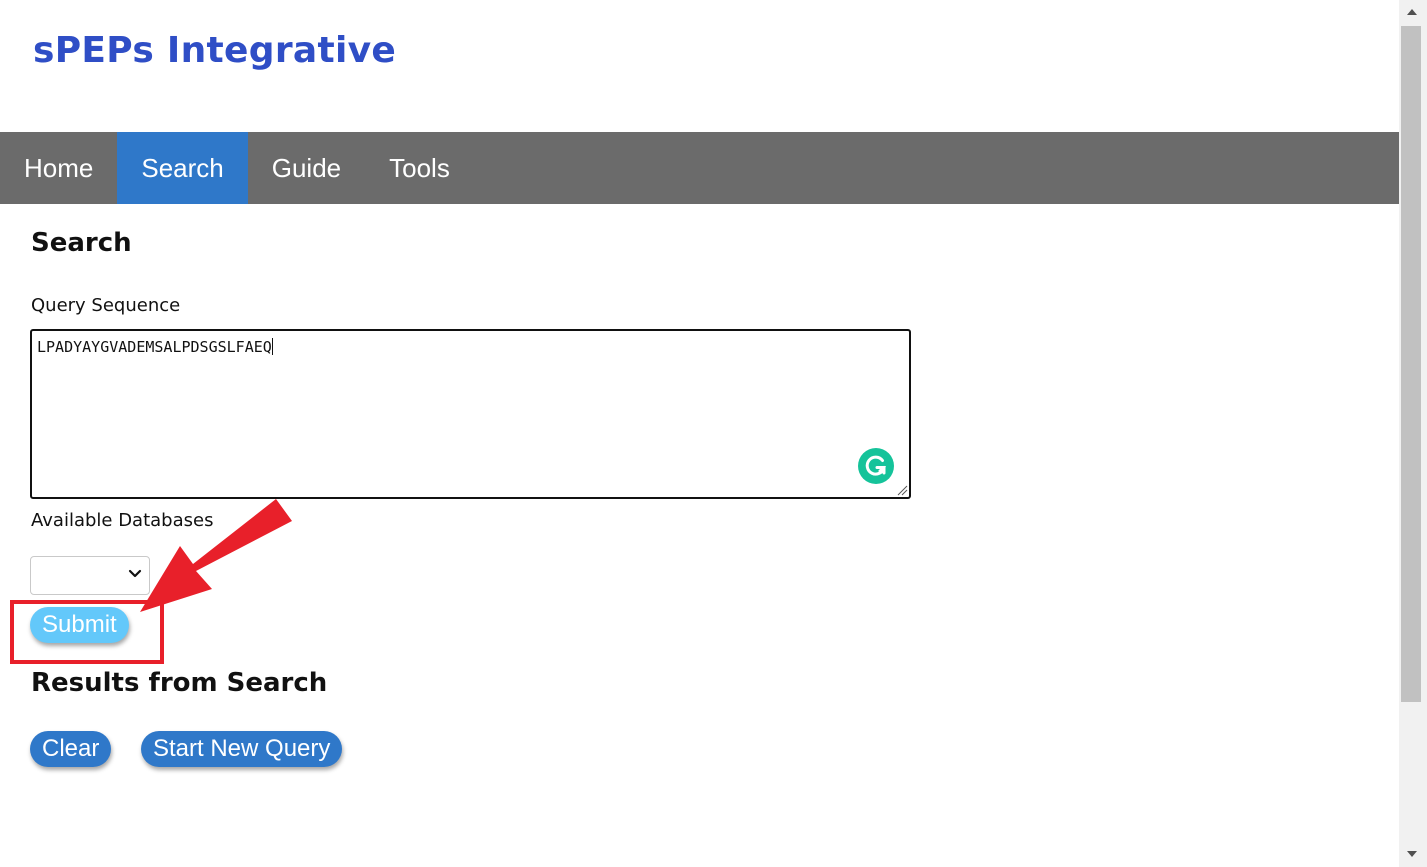 This screenshot has height=867, width=1427. Describe the element at coordinates (179, 683) in the screenshot. I see `results-heading: Results from Search` at that location.